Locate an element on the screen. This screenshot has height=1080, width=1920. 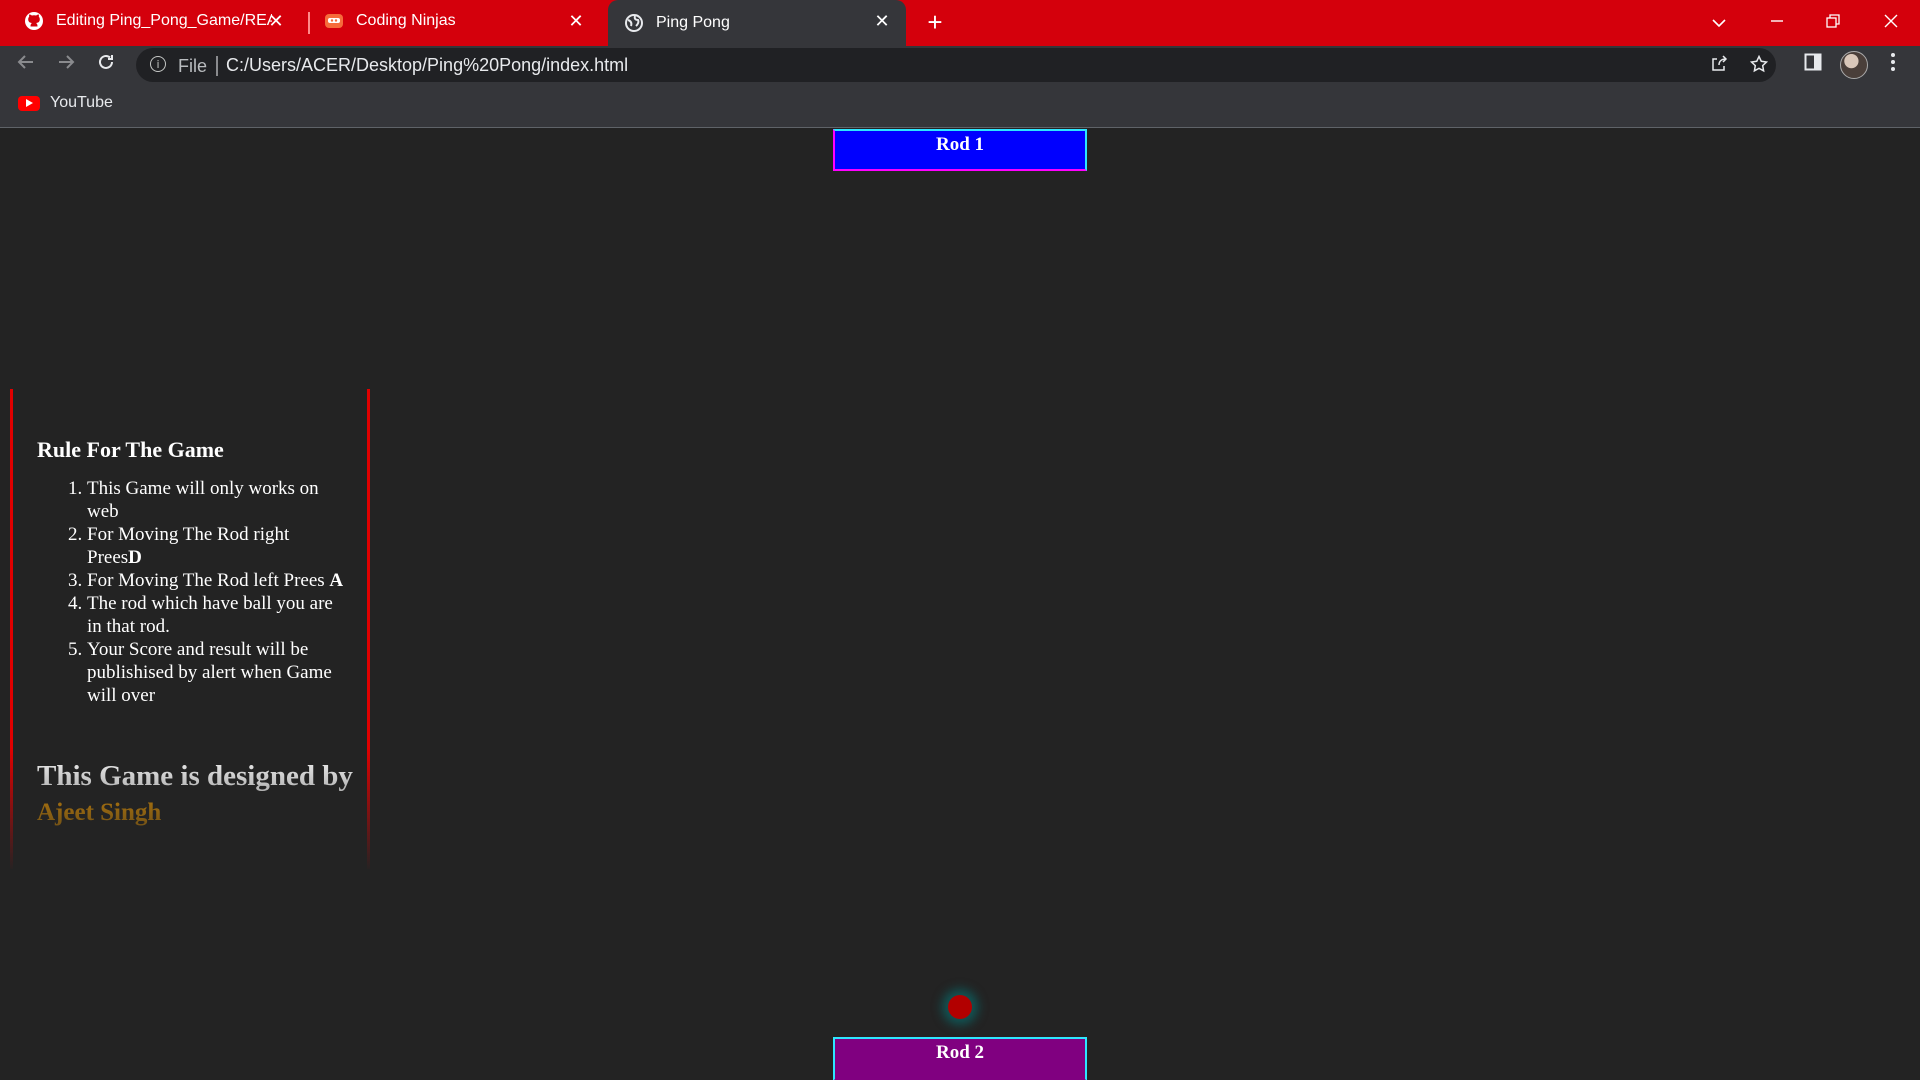
author-name: Ajeet Singh is located at coordinates (99, 812).